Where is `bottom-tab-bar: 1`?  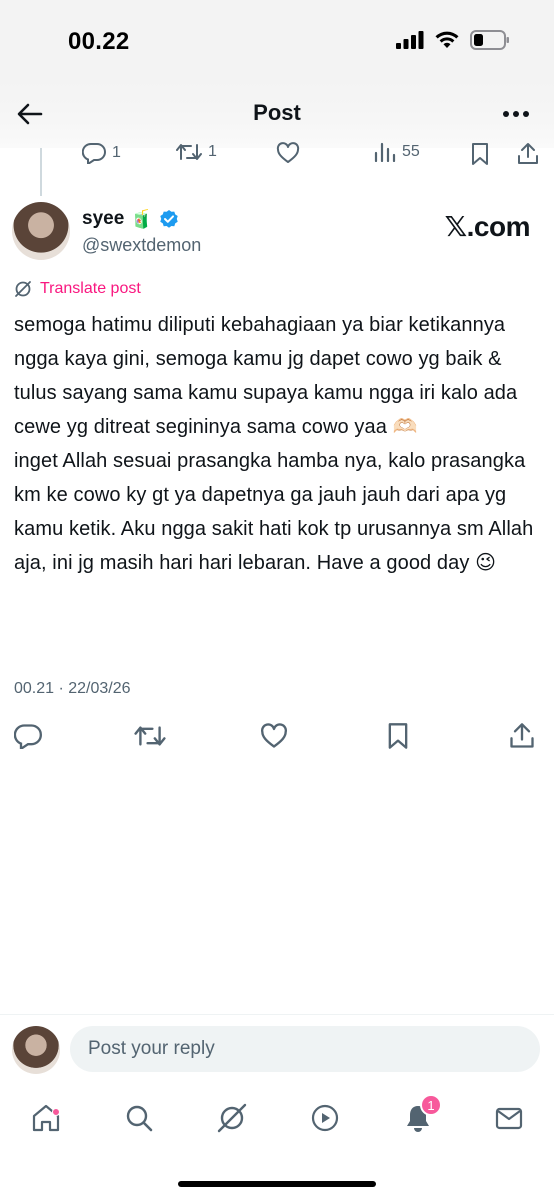
bottom-tab-bar: 1 is located at coordinates (277, 1119).